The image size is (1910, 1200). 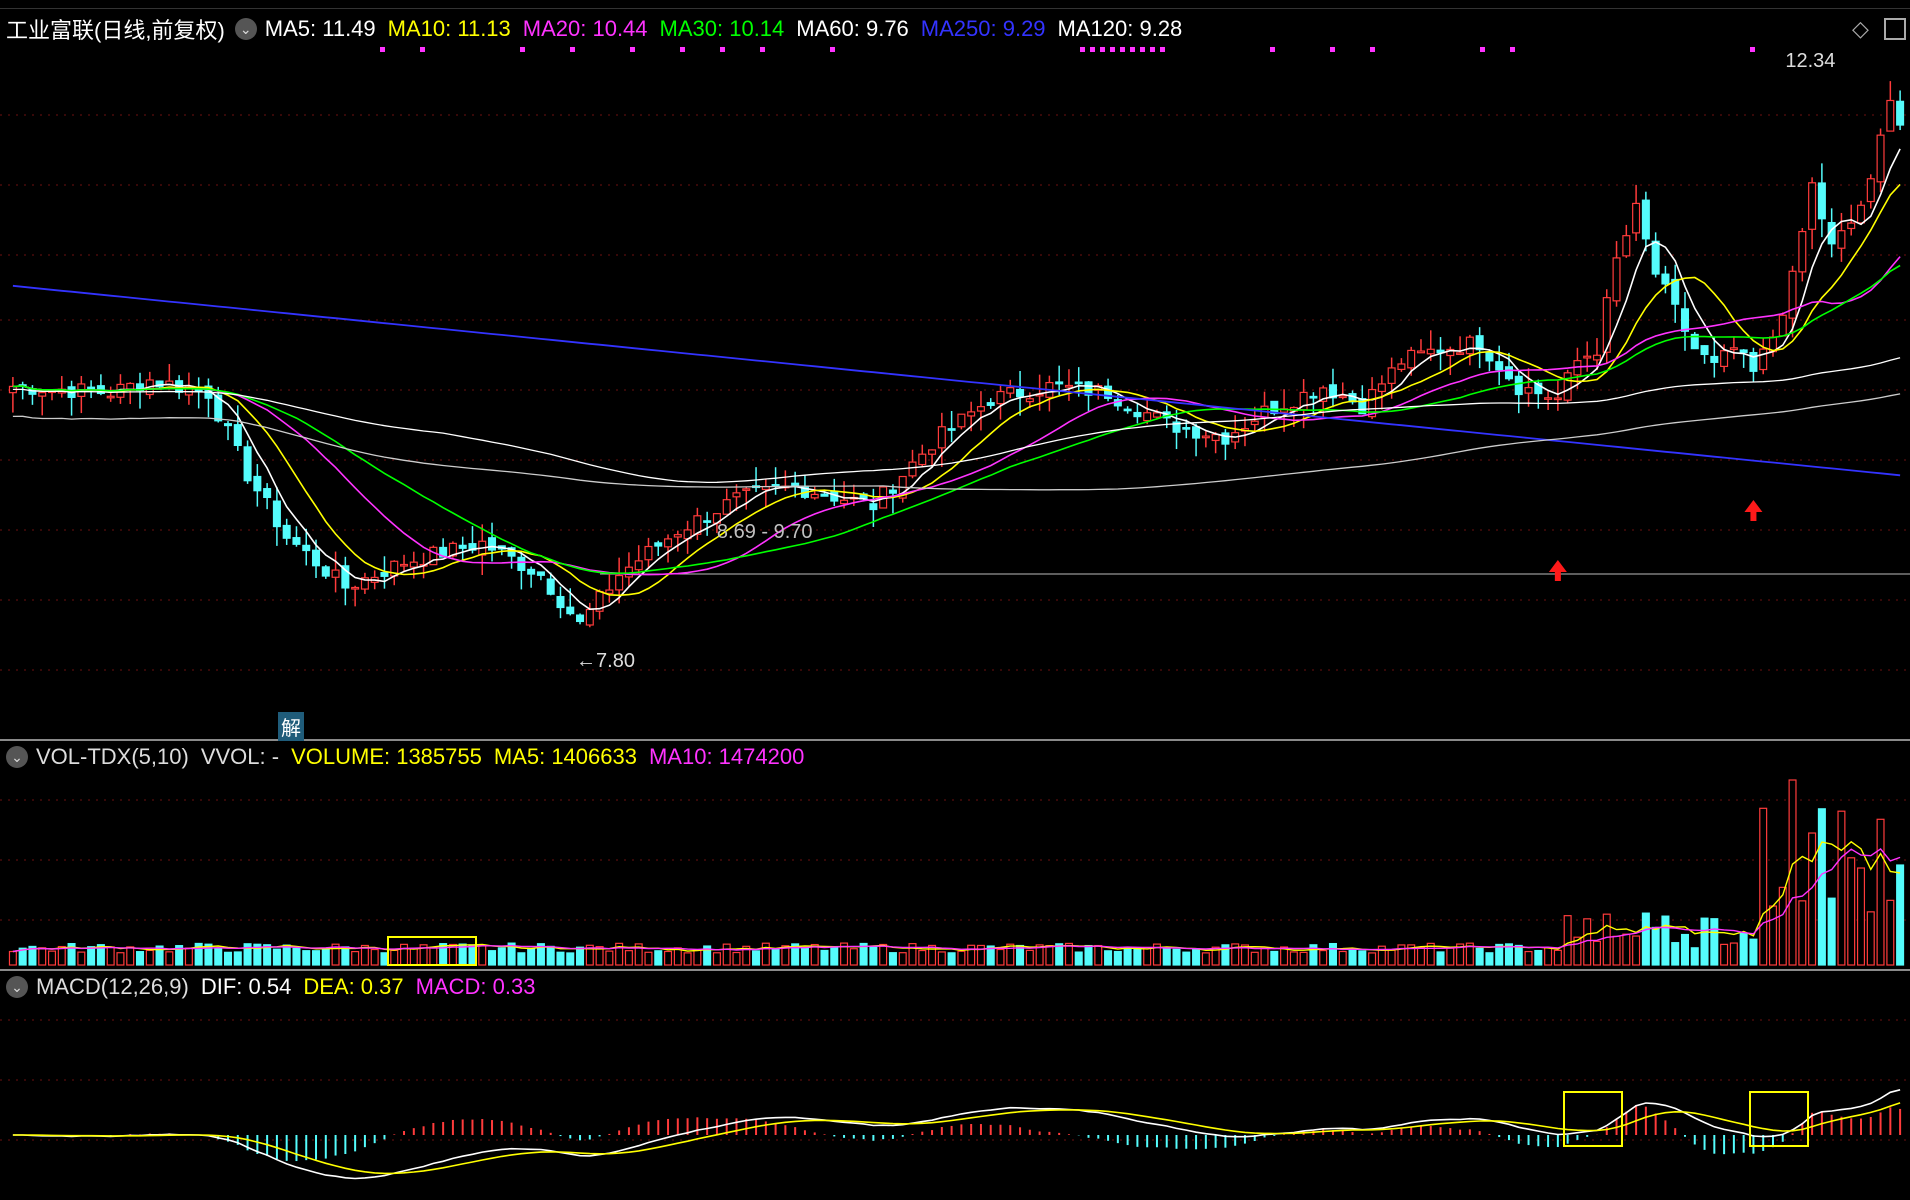 What do you see at coordinates (1860, 29) in the screenshot?
I see `diamond-icon: ◇` at bounding box center [1860, 29].